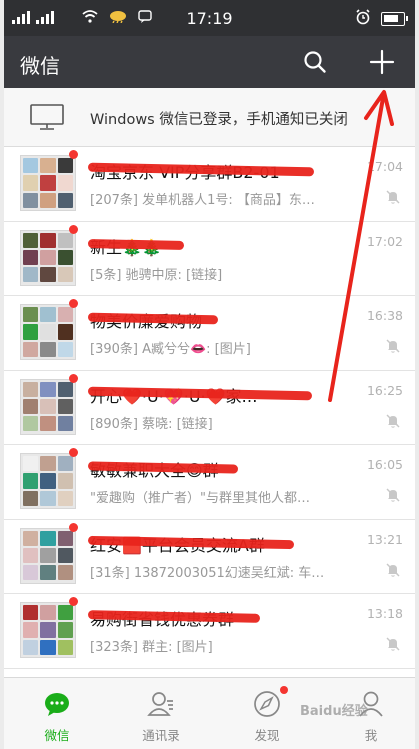  What do you see at coordinates (267, 735) in the screenshot?
I see `tab-label: 发现` at bounding box center [267, 735].